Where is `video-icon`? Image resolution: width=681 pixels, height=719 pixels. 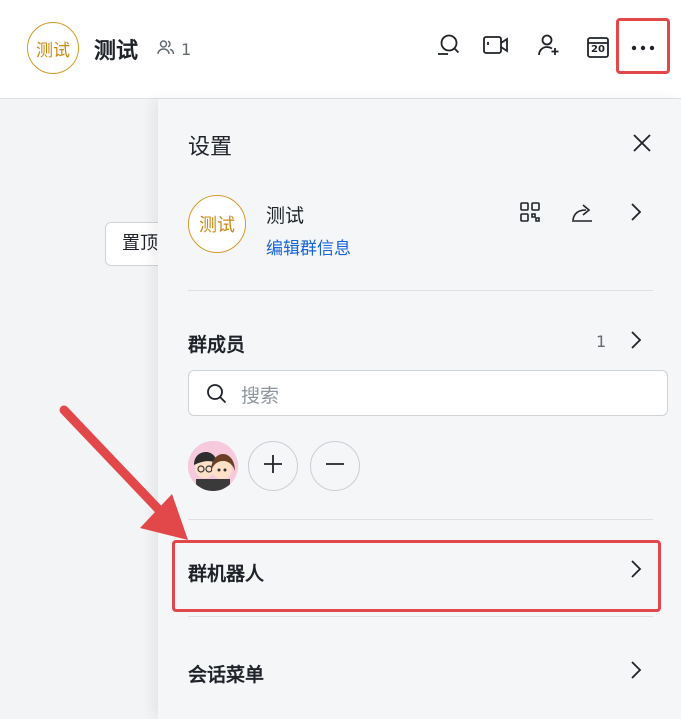 video-icon is located at coordinates (496, 47).